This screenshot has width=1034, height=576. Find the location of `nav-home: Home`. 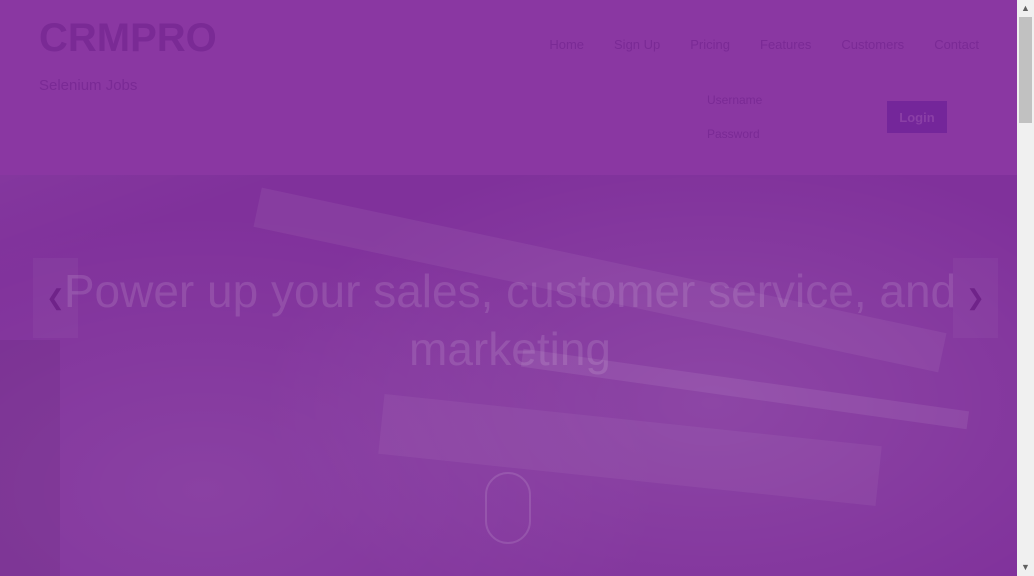

nav-home: Home is located at coordinates (566, 44).